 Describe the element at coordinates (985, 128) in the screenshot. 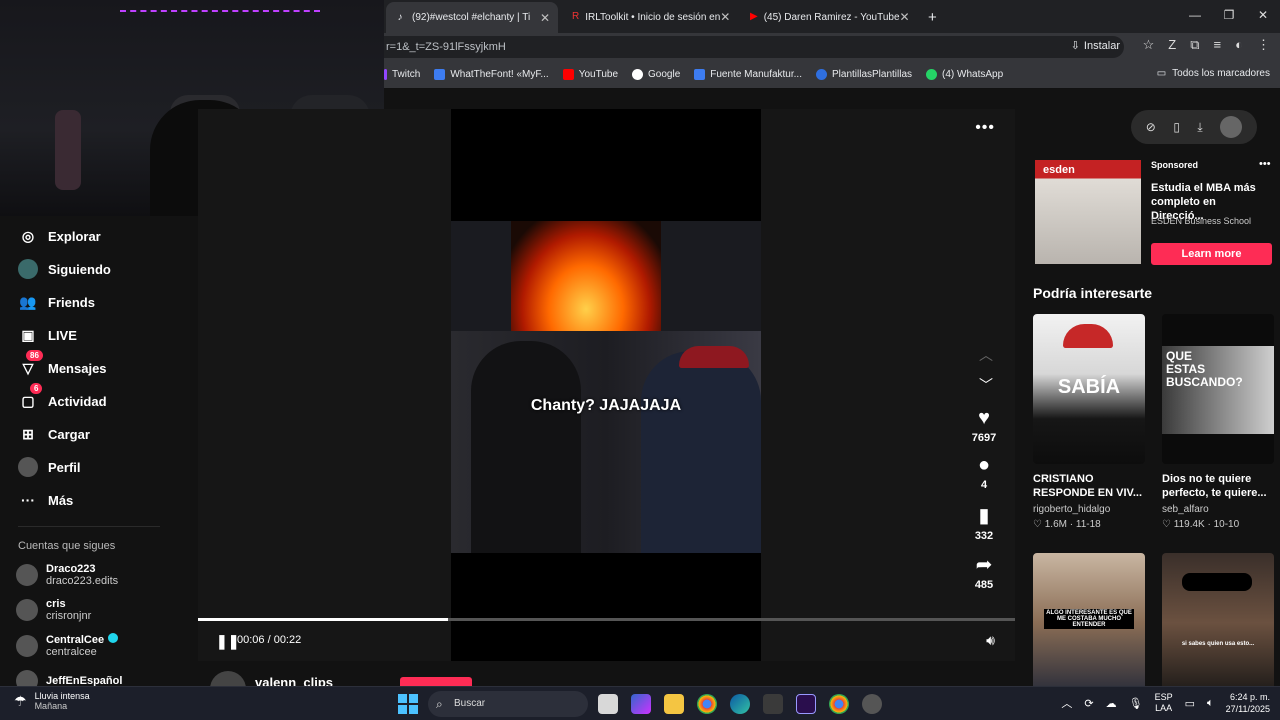

I see `more-options-icon: •••` at that location.